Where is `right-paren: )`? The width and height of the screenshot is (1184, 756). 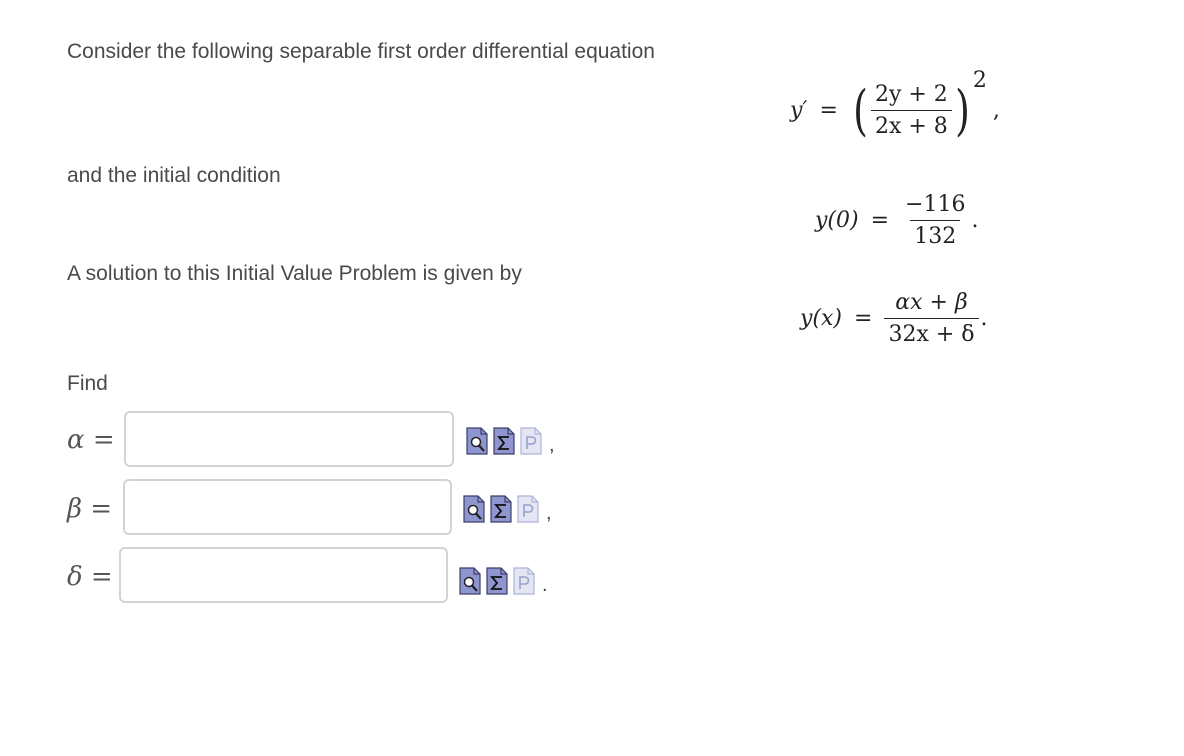 right-paren: ) is located at coordinates (962, 110).